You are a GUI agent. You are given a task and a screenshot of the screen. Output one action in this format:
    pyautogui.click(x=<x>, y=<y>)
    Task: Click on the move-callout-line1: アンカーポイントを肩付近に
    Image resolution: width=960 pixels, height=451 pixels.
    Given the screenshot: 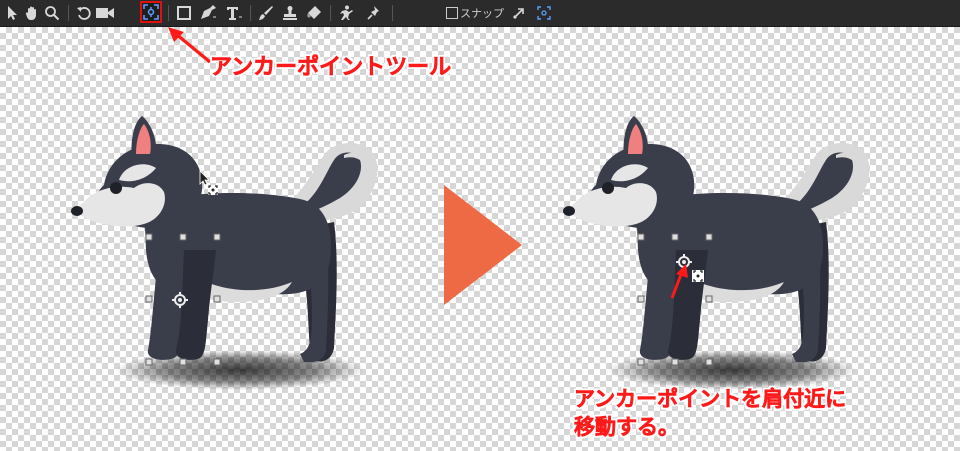 What is the action you would take?
    pyautogui.click(x=710, y=399)
    